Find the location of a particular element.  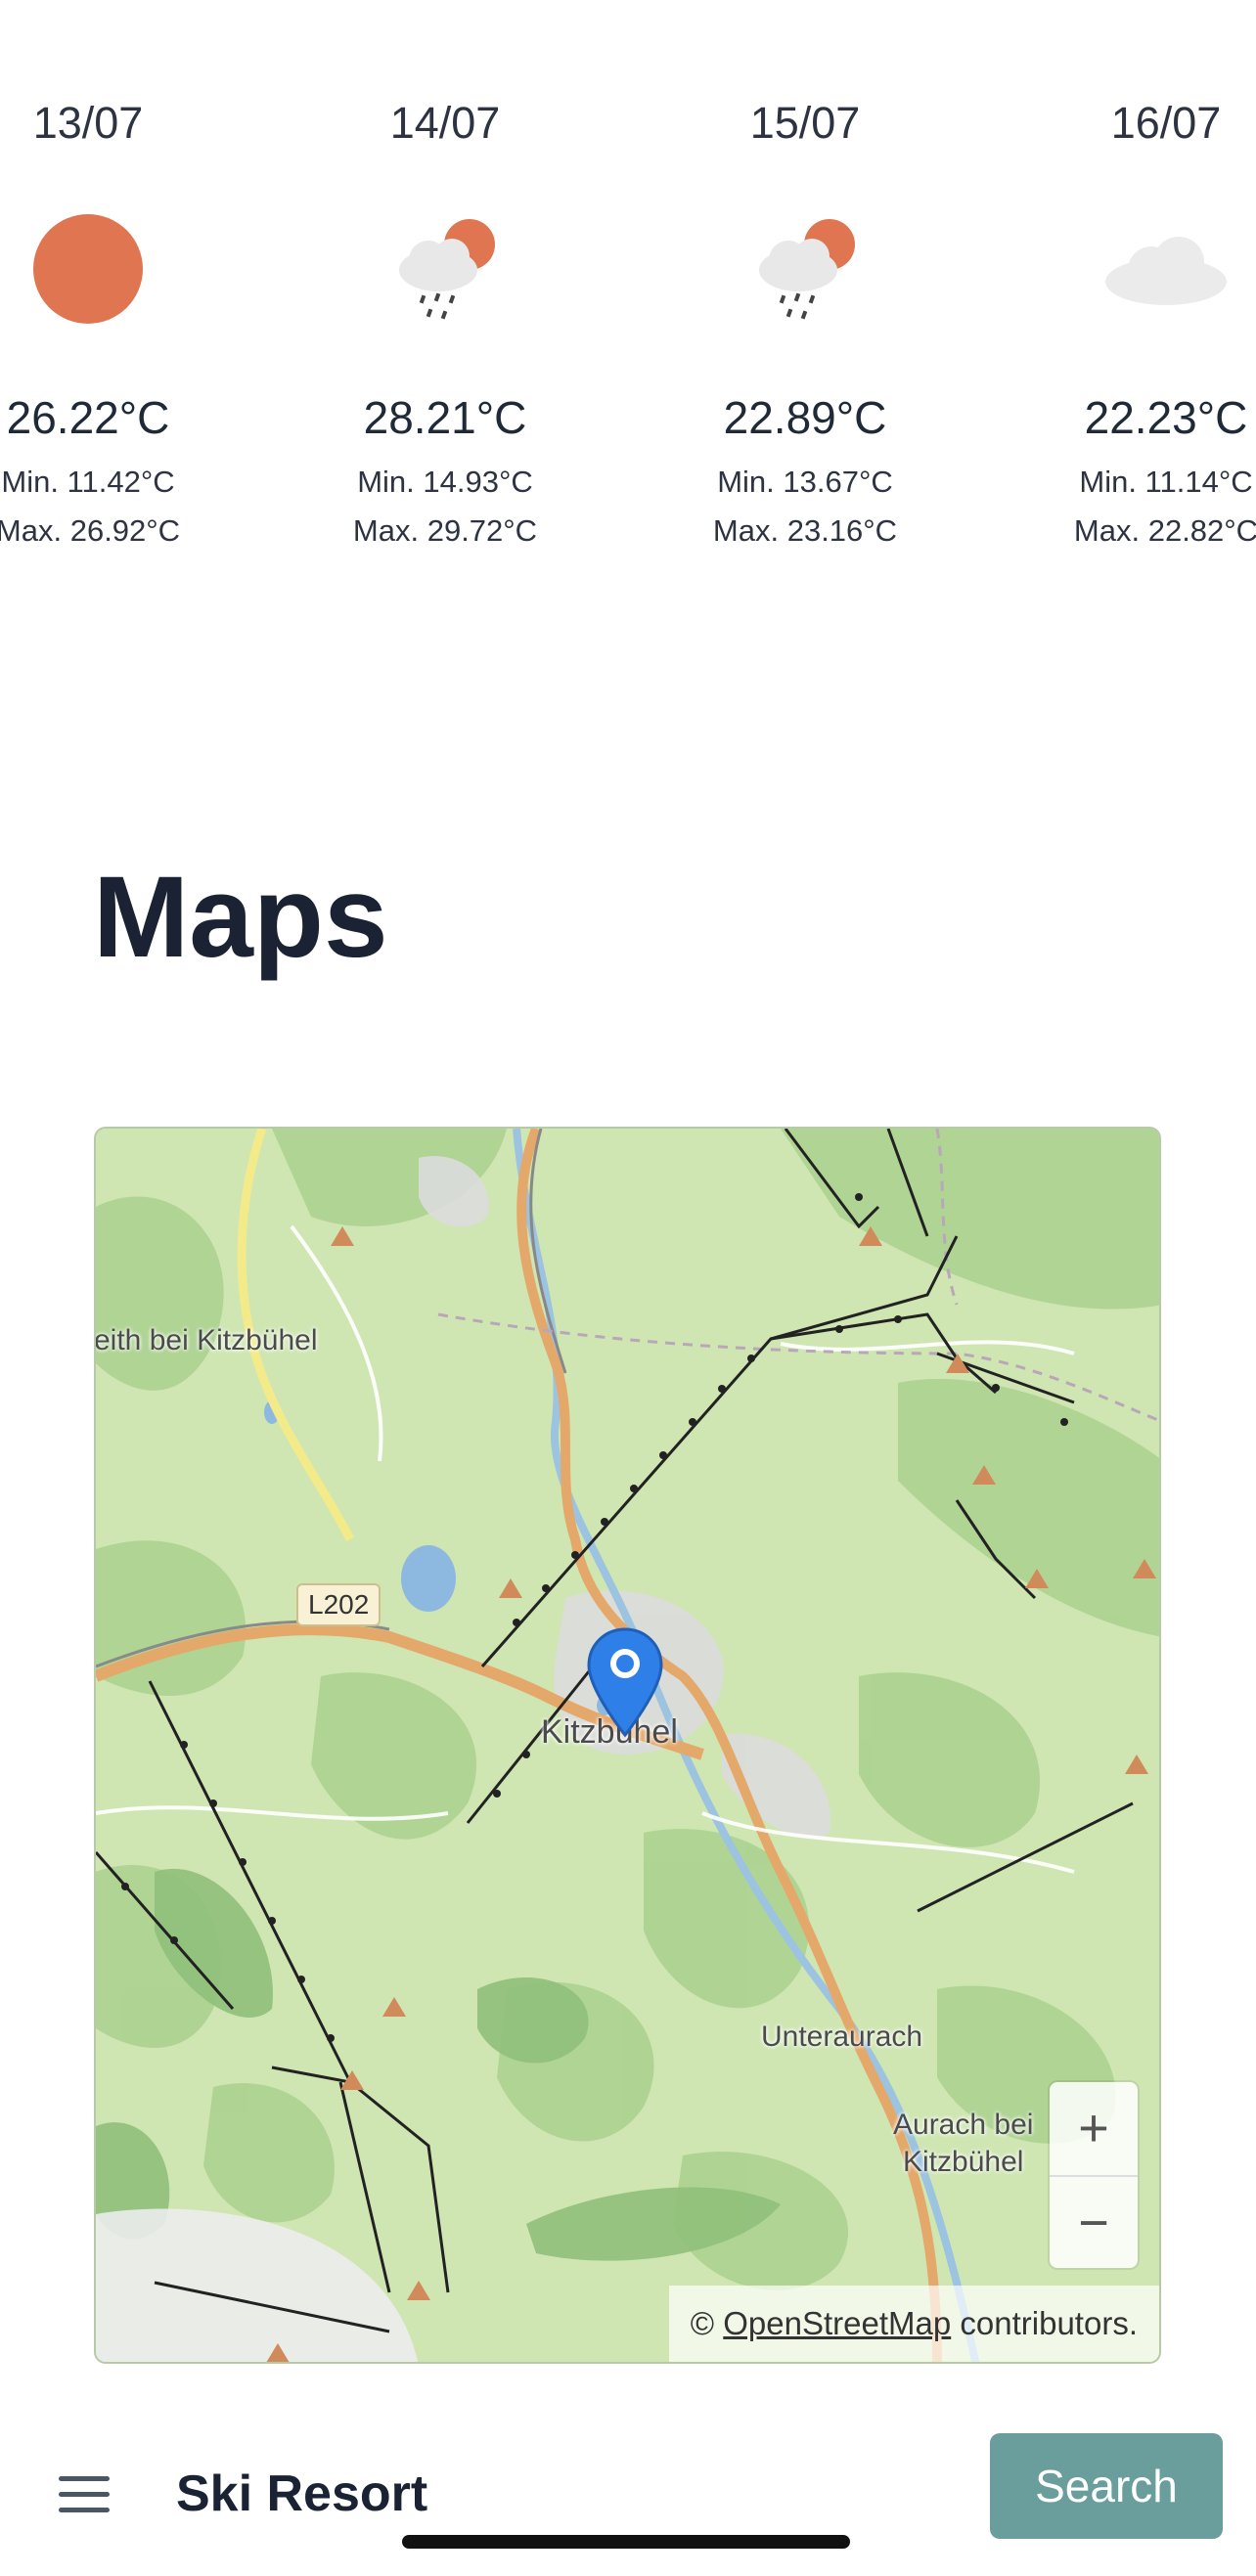

brand-title: Ski Resort is located at coordinates (301, 2494).